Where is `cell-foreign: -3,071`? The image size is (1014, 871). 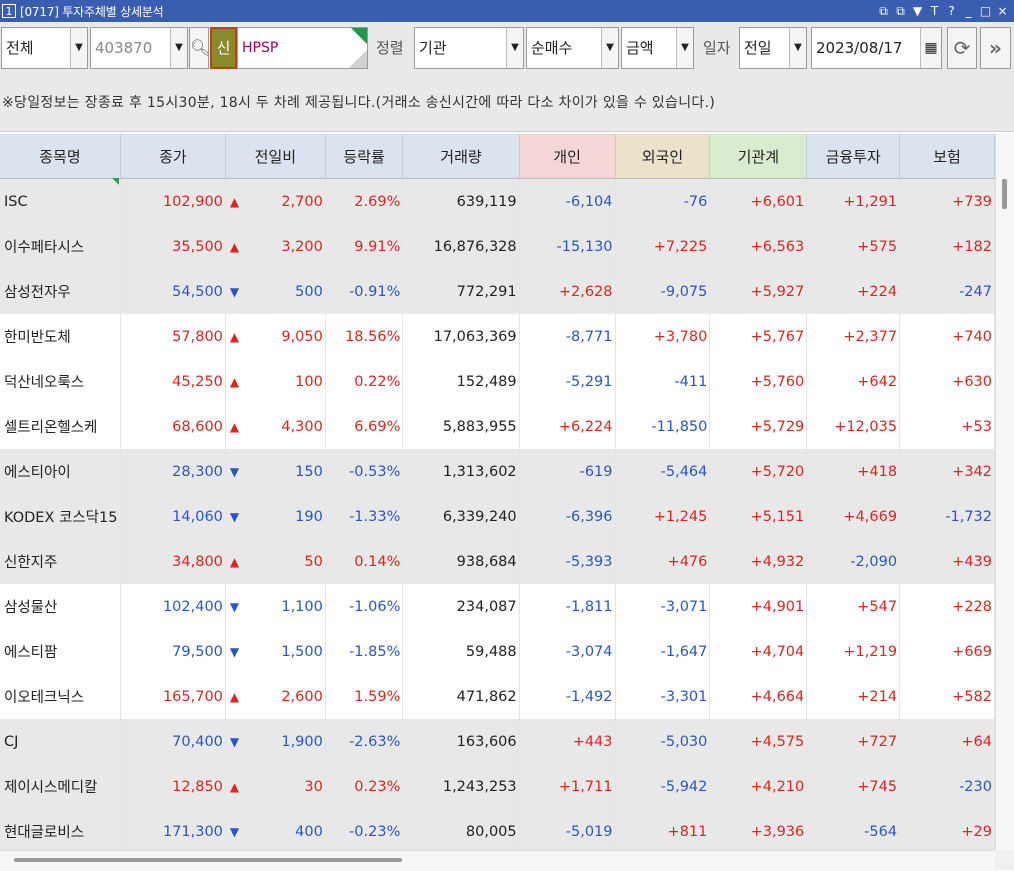 cell-foreign: -3,071 is located at coordinates (663, 606).